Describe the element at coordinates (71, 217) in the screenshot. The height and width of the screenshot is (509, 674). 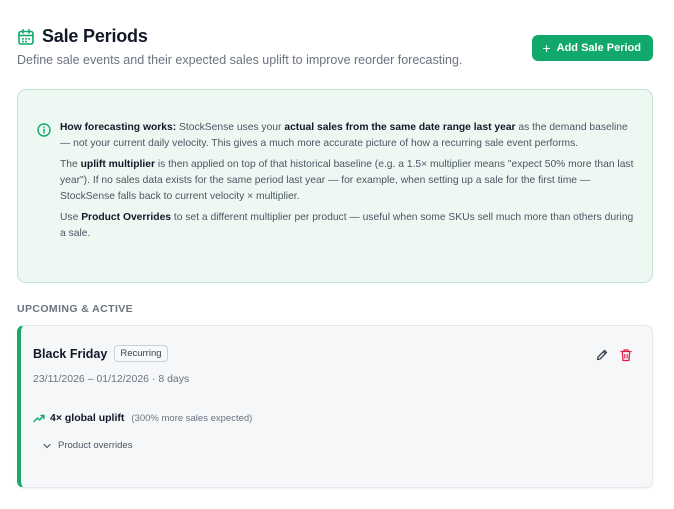
I see `info-text-span: Use` at that location.